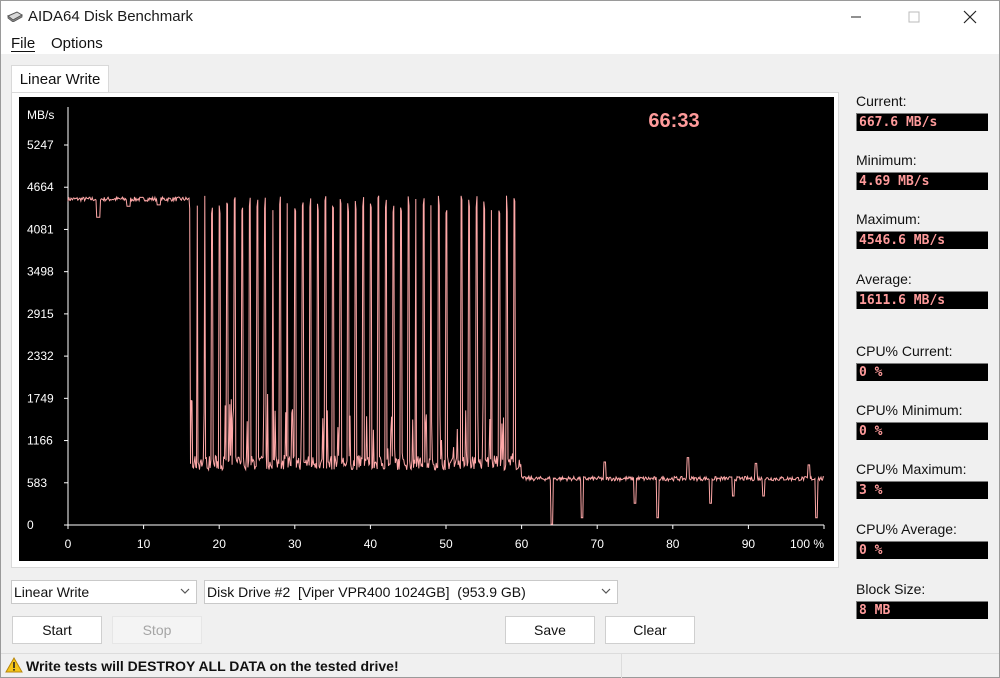 The height and width of the screenshot is (678, 1000). What do you see at coordinates (104, 592) in the screenshot?
I see `test-type-select: Linear Write` at bounding box center [104, 592].